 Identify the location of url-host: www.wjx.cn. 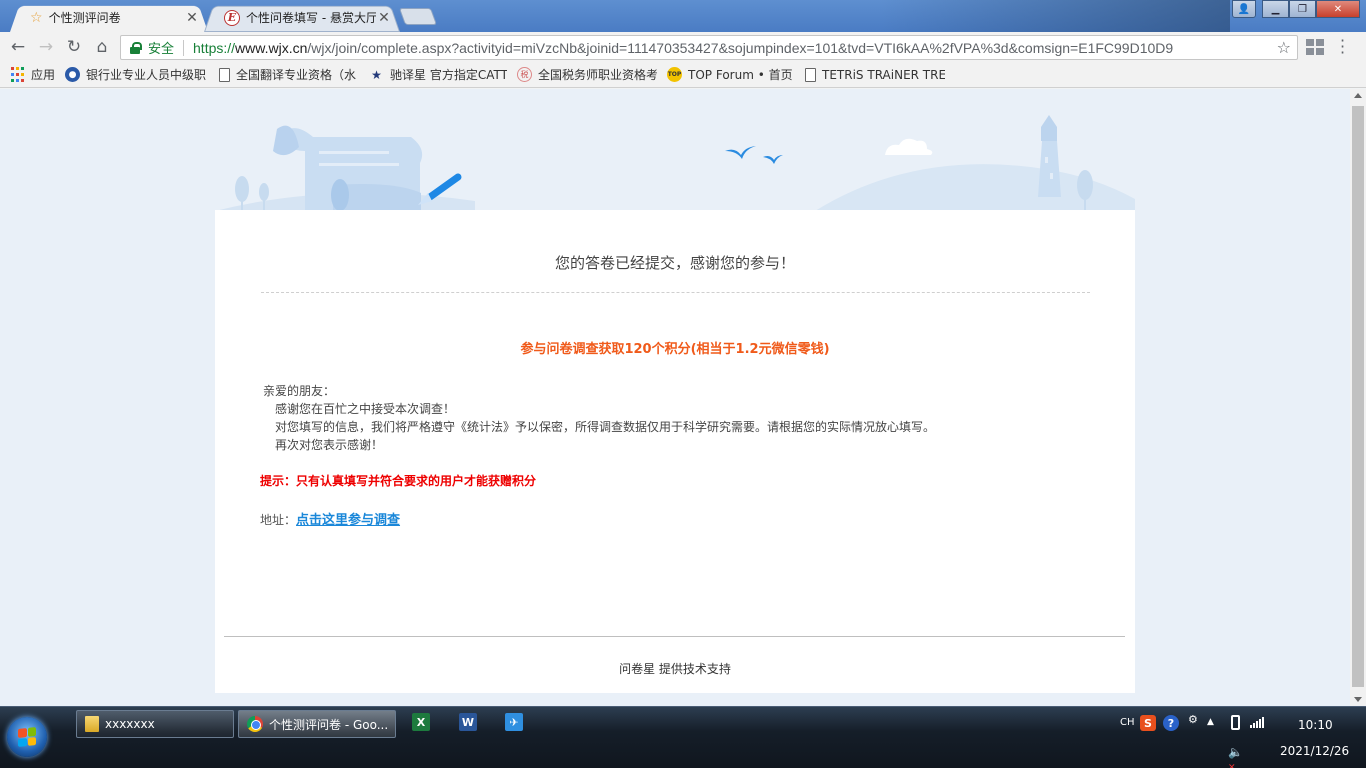
(271, 47).